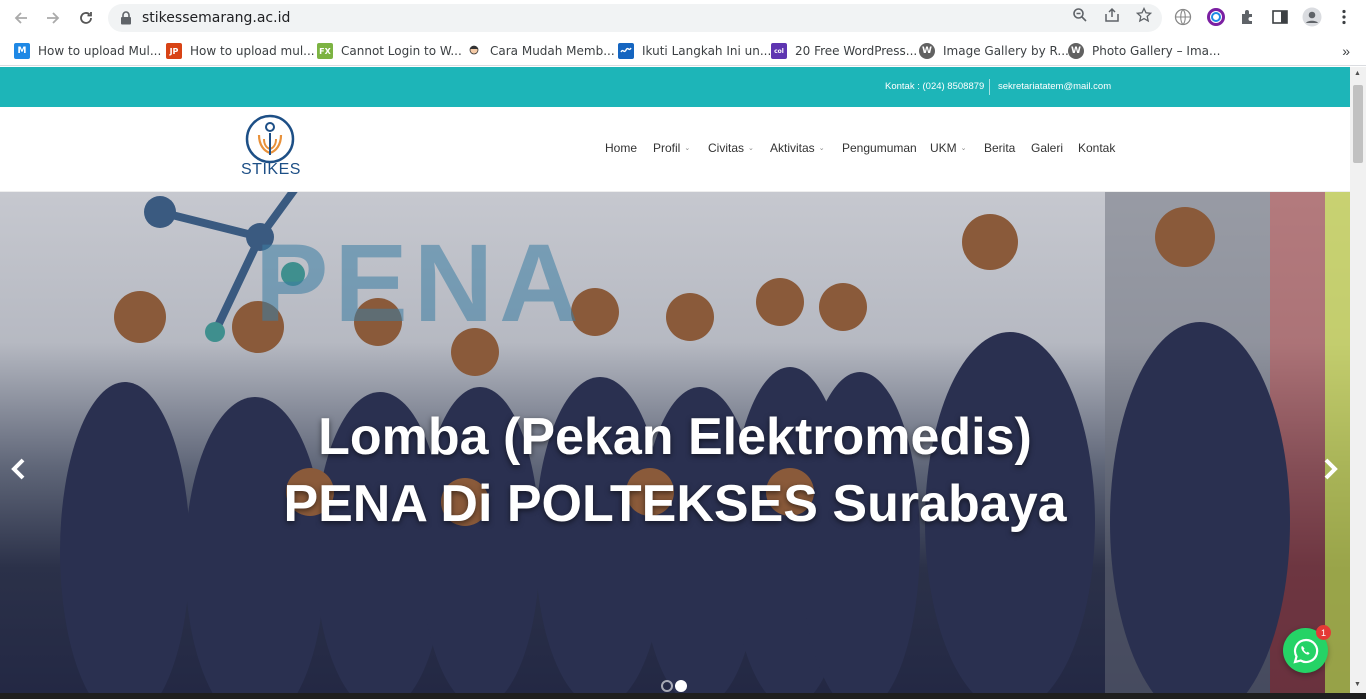 Image resolution: width=1366 pixels, height=699 pixels. What do you see at coordinates (792, 148) in the screenshot?
I see `nav-label: Aktivitas` at bounding box center [792, 148].